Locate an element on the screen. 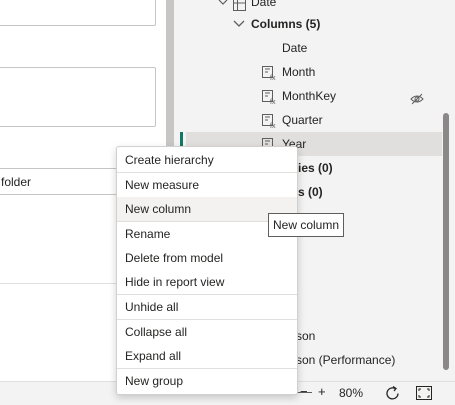 The height and width of the screenshot is (405, 455). menu-item-hide-in-report-view: Hide in report view is located at coordinates (207, 282).